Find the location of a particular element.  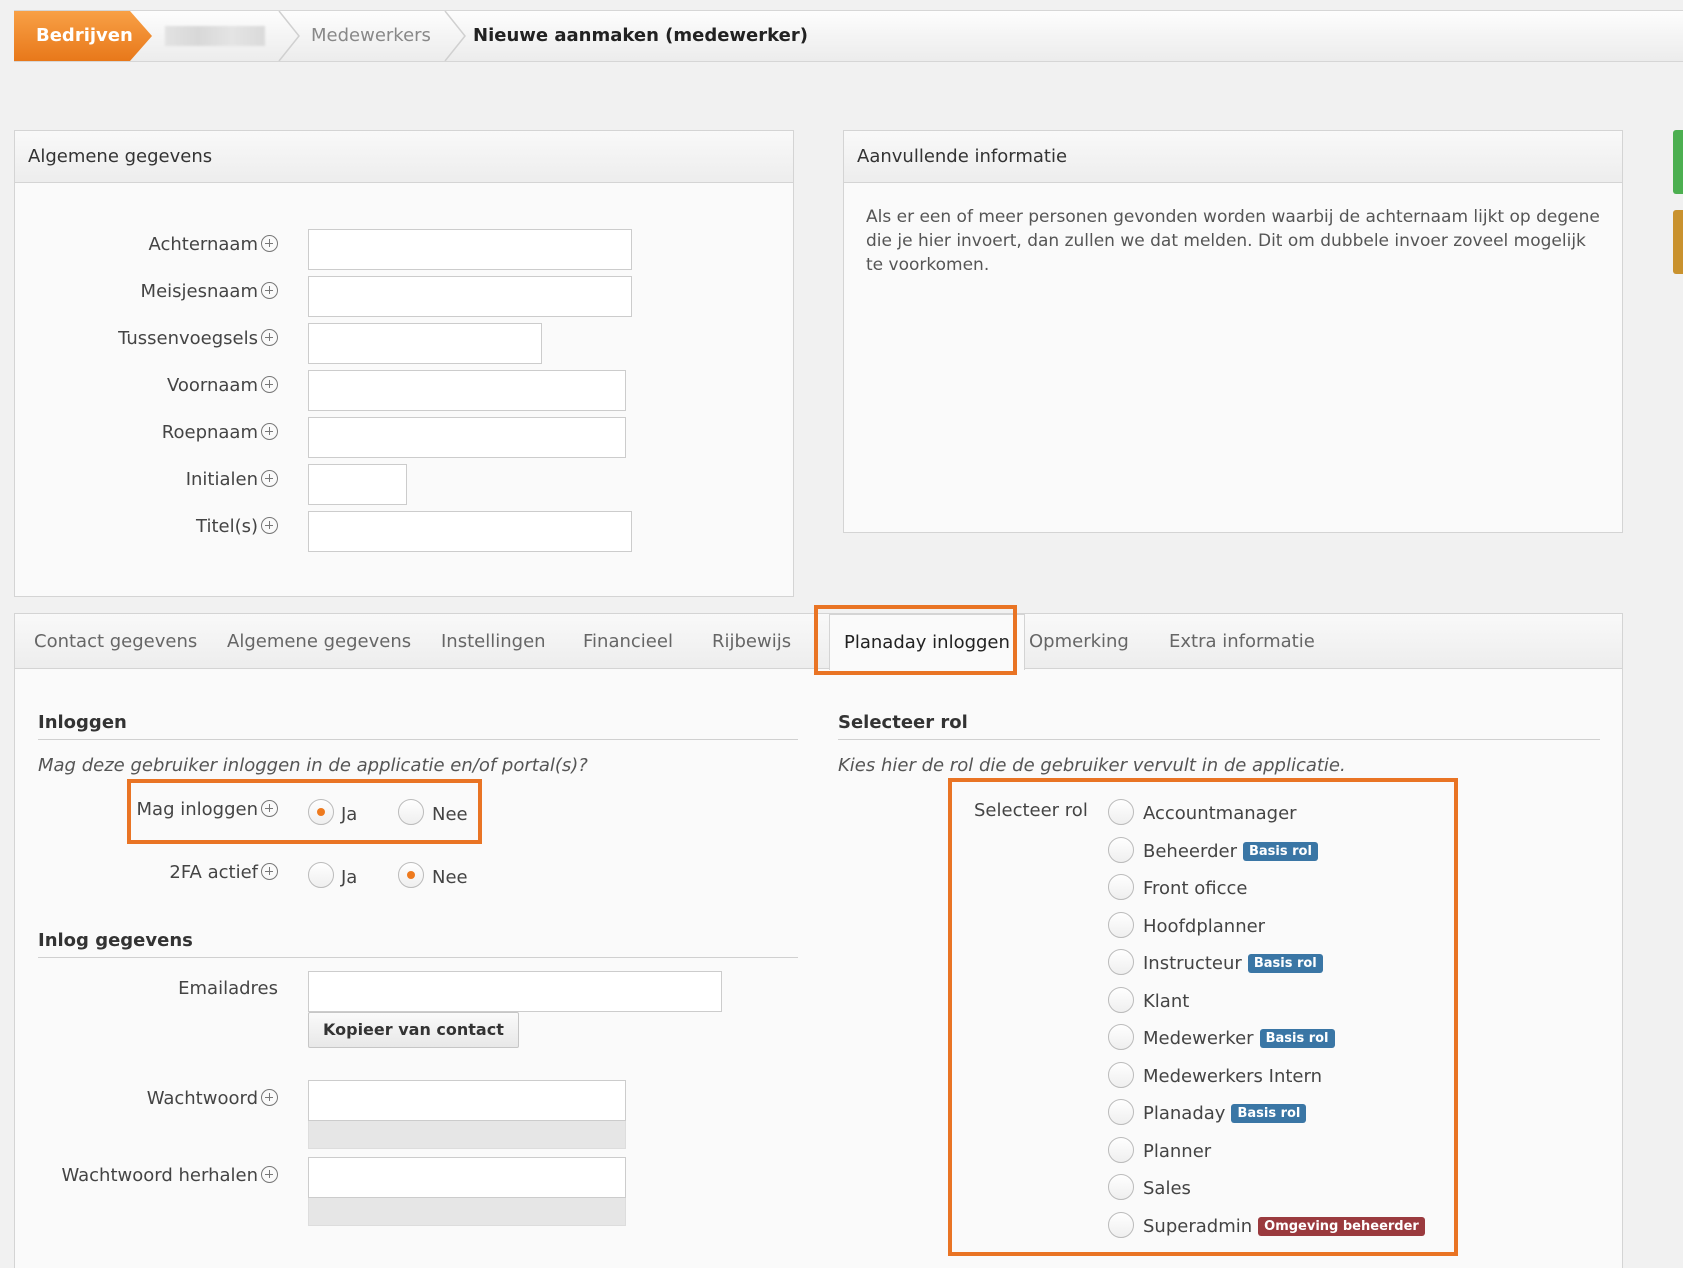

role-name: Accountmanager is located at coordinates (1220, 813).